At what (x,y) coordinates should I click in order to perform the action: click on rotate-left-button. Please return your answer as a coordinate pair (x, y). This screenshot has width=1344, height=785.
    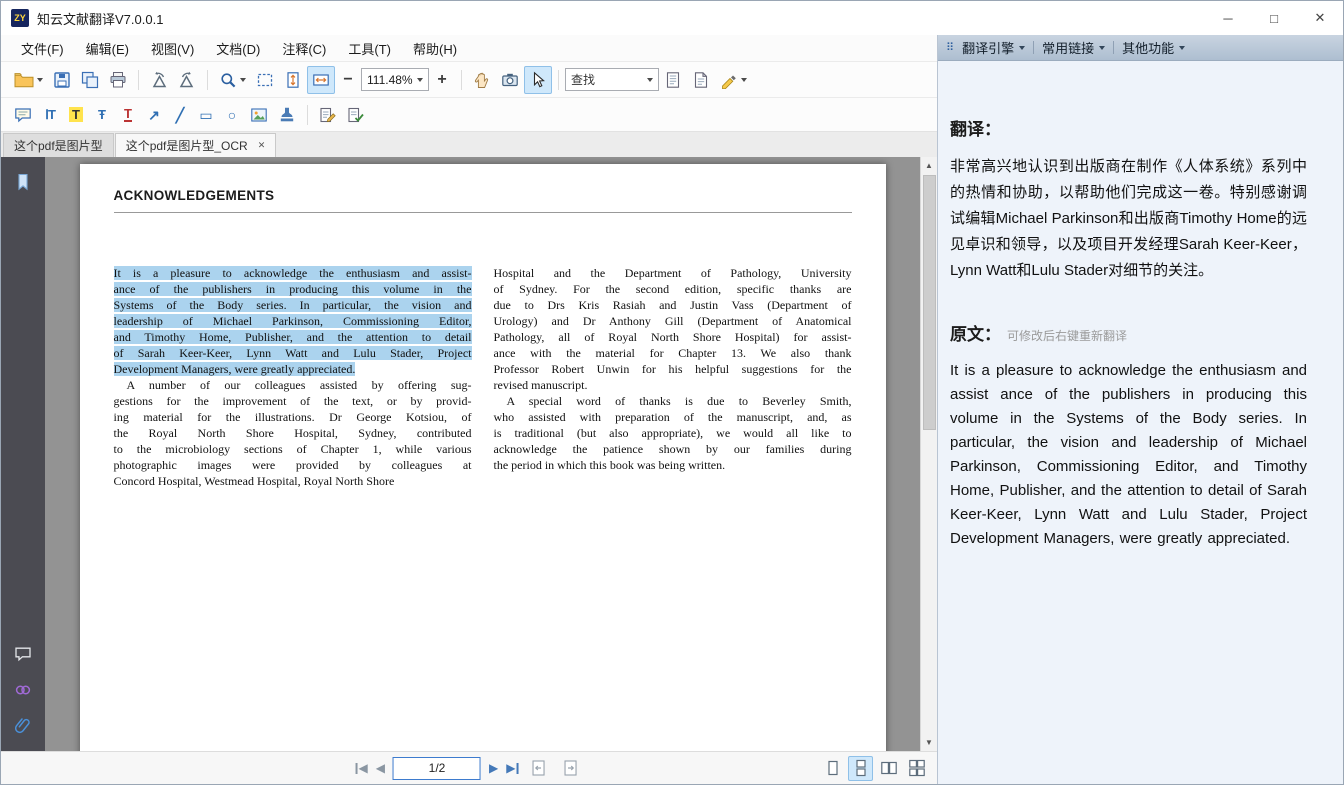
    Looking at the image, I should click on (159, 80).